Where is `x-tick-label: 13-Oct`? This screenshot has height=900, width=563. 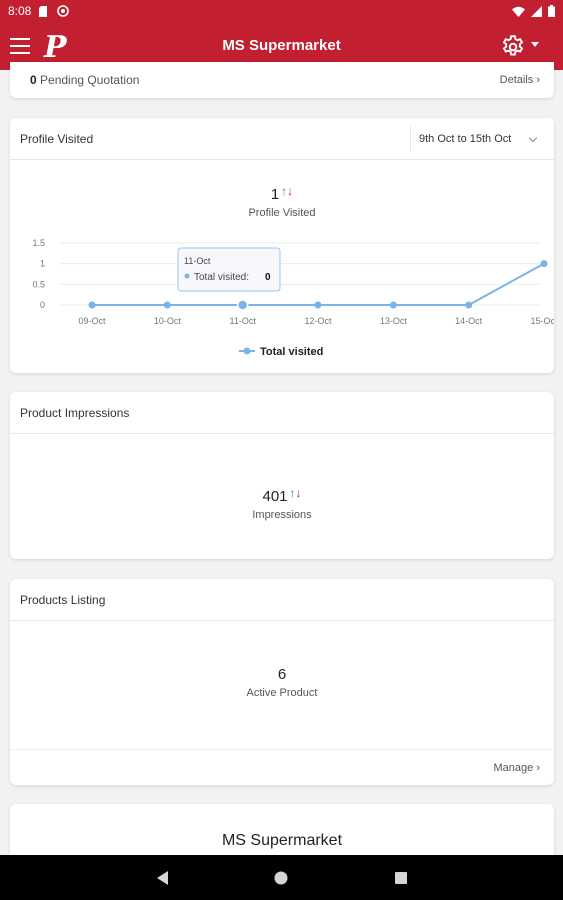
x-tick-label: 13-Oct is located at coordinates (394, 321).